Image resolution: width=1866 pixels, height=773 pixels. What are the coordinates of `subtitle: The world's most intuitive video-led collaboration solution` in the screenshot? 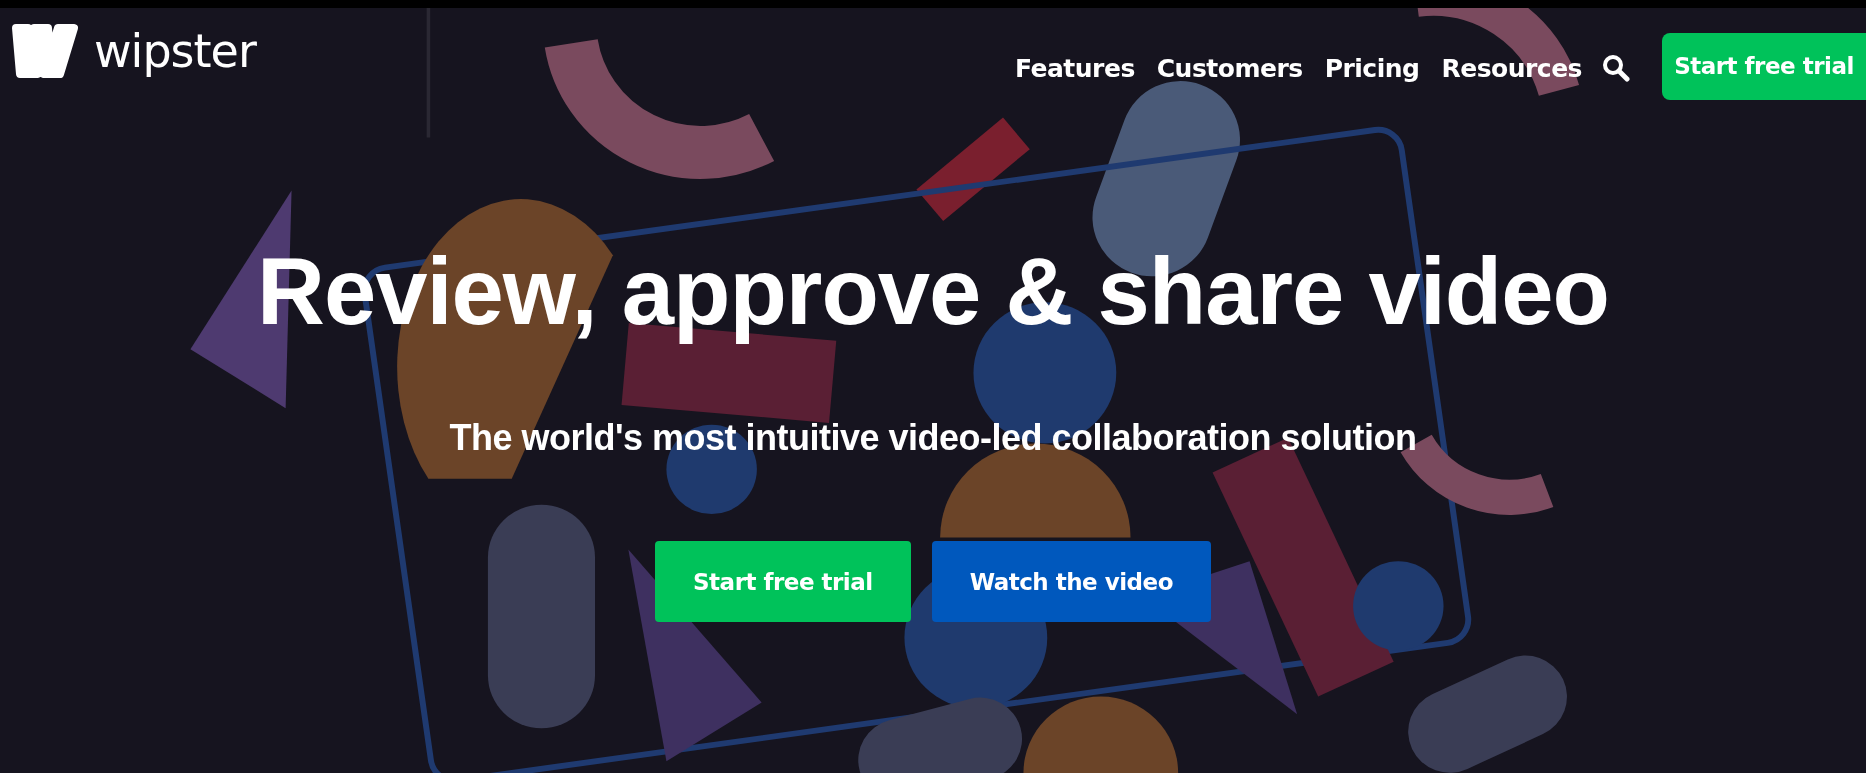 It's located at (933, 438).